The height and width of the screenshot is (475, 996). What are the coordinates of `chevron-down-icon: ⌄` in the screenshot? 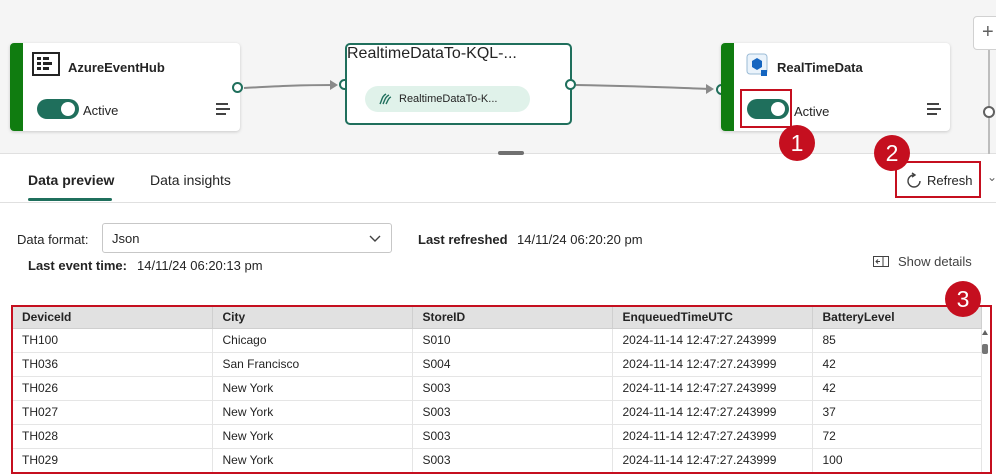 It's located at (991, 177).